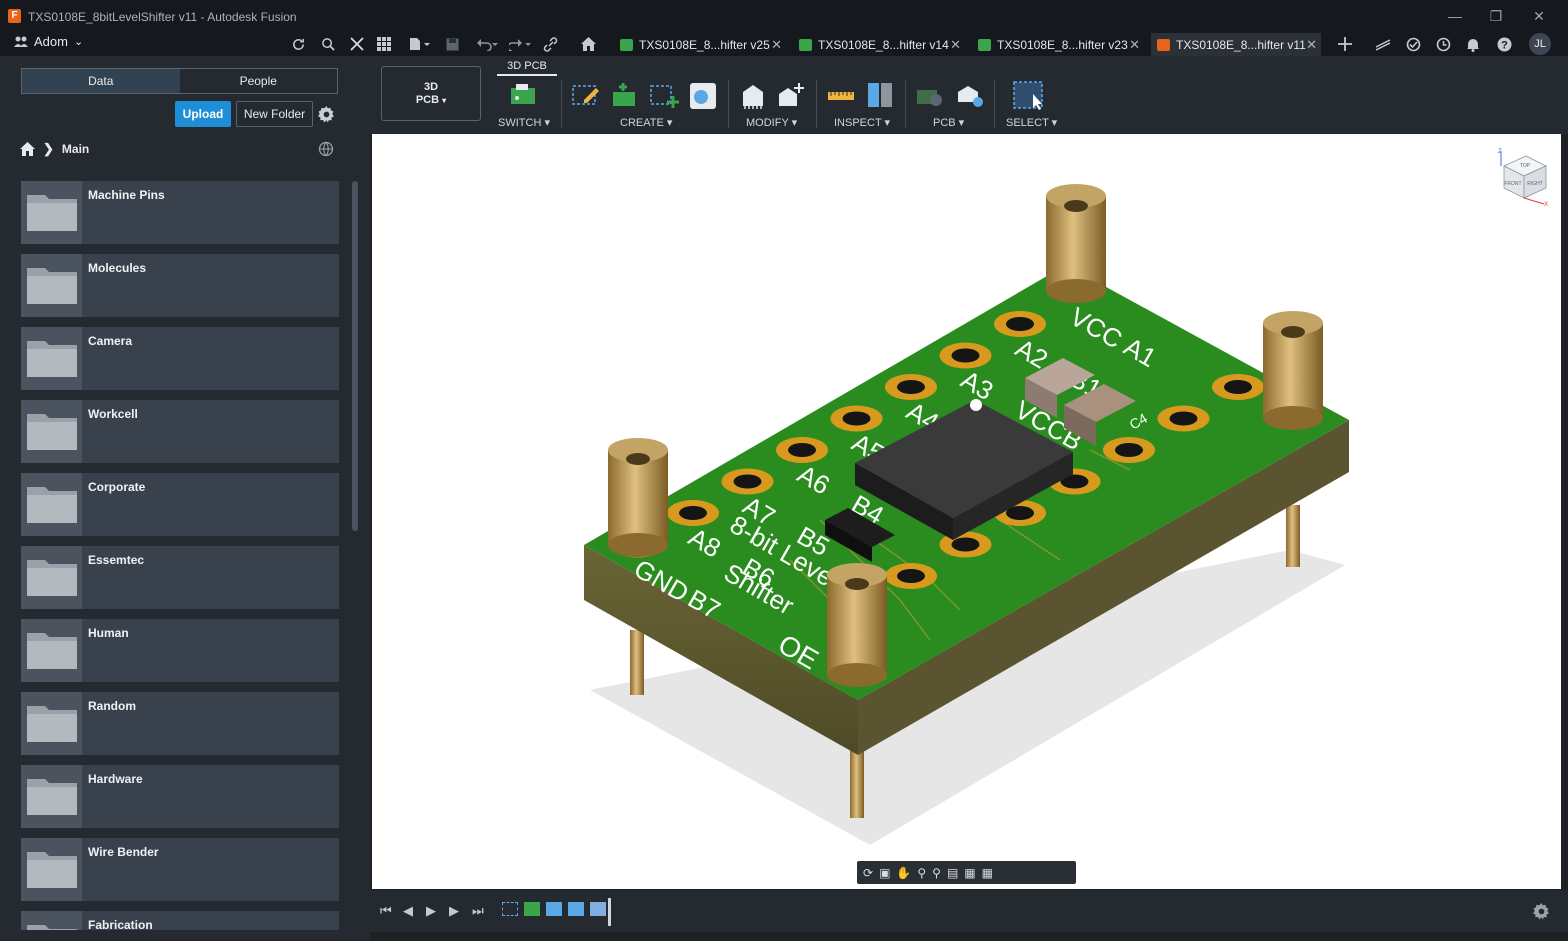 This screenshot has width=1568, height=941. What do you see at coordinates (1383, 44) in the screenshot?
I see `extensions-icon` at bounding box center [1383, 44].